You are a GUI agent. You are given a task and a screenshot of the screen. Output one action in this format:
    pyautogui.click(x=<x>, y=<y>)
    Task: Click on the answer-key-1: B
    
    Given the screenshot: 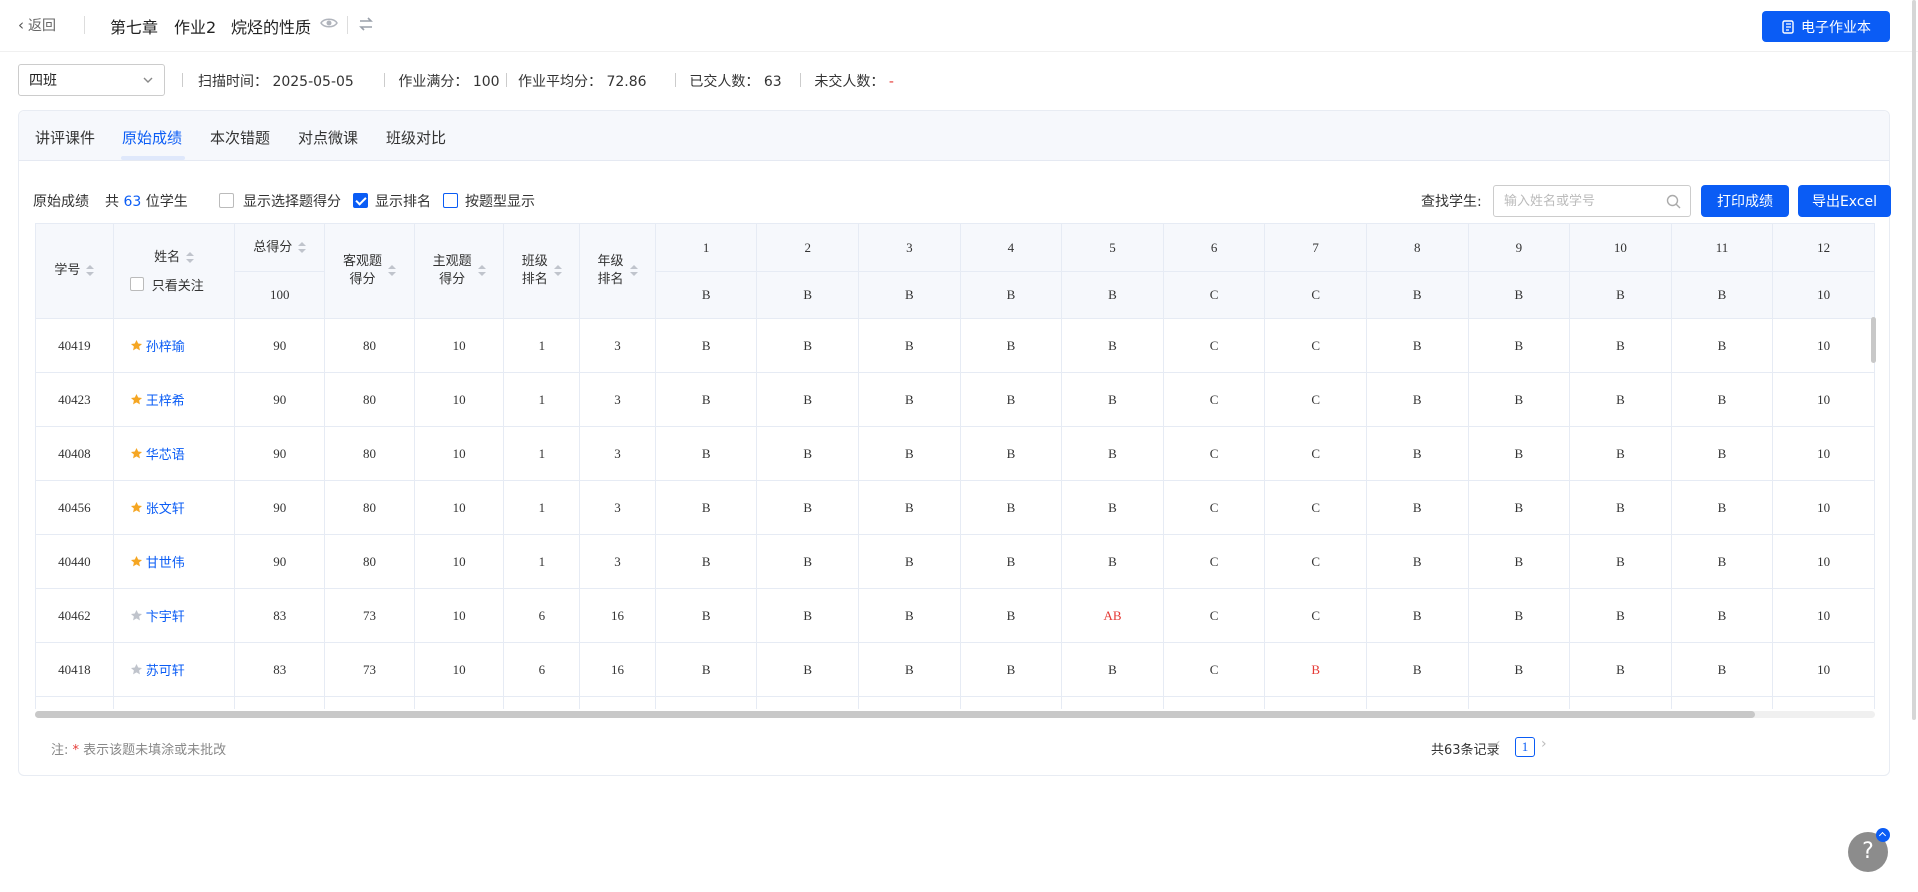 What is the action you would take?
    pyautogui.click(x=706, y=295)
    